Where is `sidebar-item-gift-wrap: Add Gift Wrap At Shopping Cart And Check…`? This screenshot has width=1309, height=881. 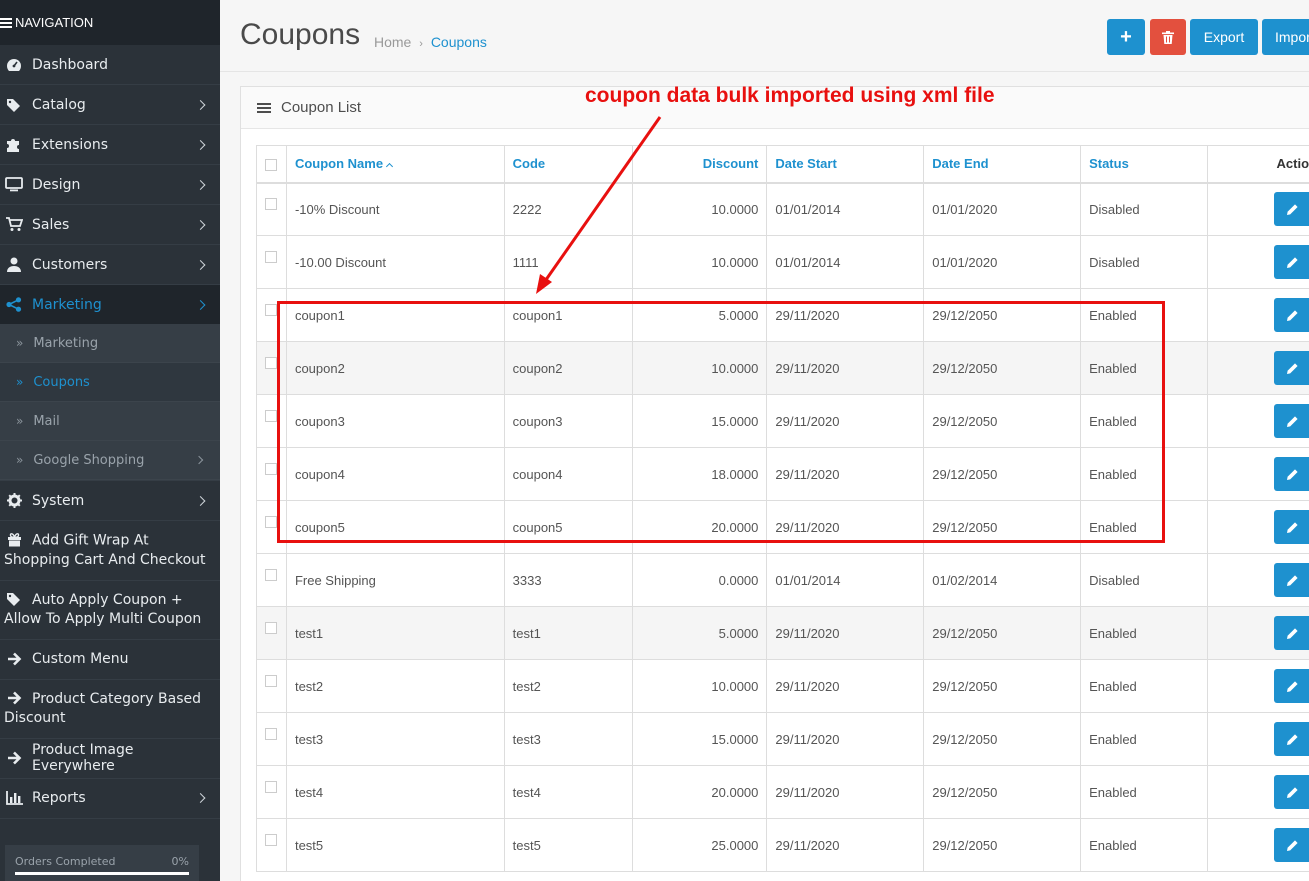 sidebar-item-gift-wrap: Add Gift Wrap At Shopping Cart And Check… is located at coordinates (110, 550).